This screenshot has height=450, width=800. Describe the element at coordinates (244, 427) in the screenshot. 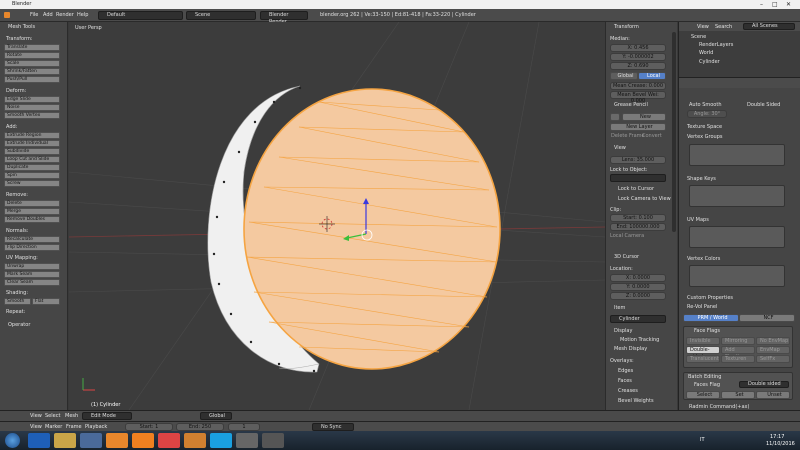

I see `current-frame-field: 1` at that location.